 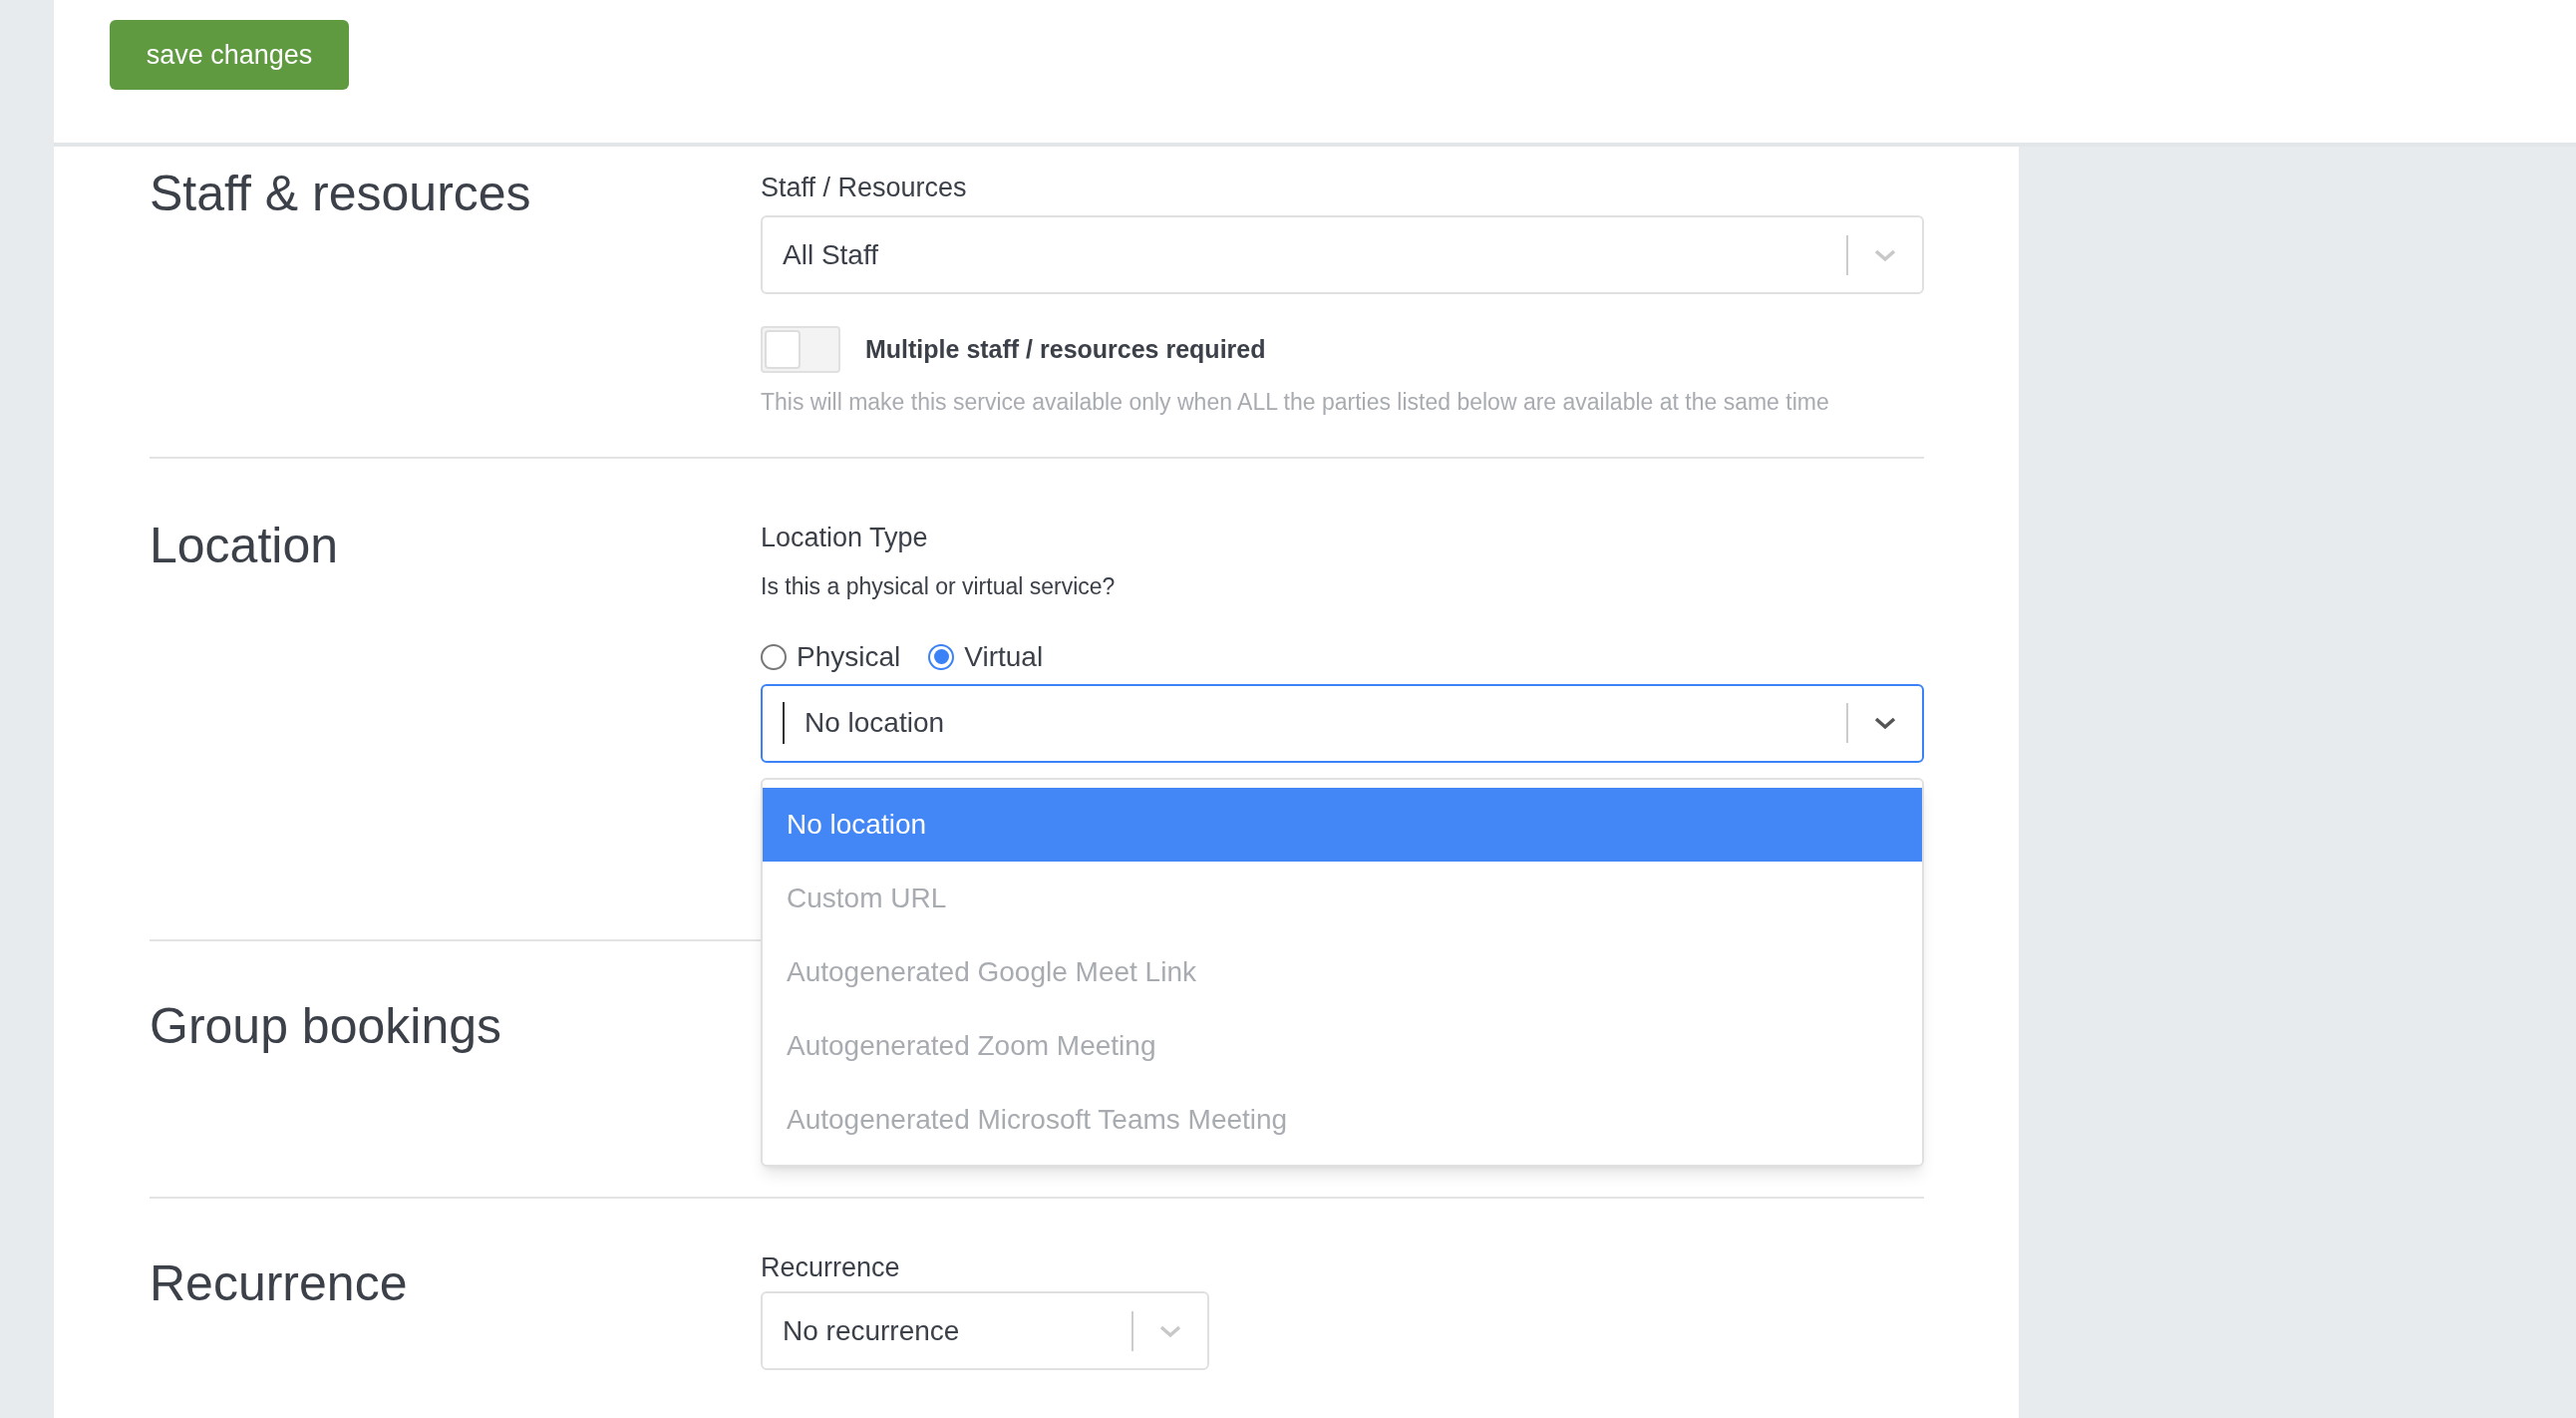 What do you see at coordinates (849, 656) in the screenshot?
I see `radio-label: Physical` at bounding box center [849, 656].